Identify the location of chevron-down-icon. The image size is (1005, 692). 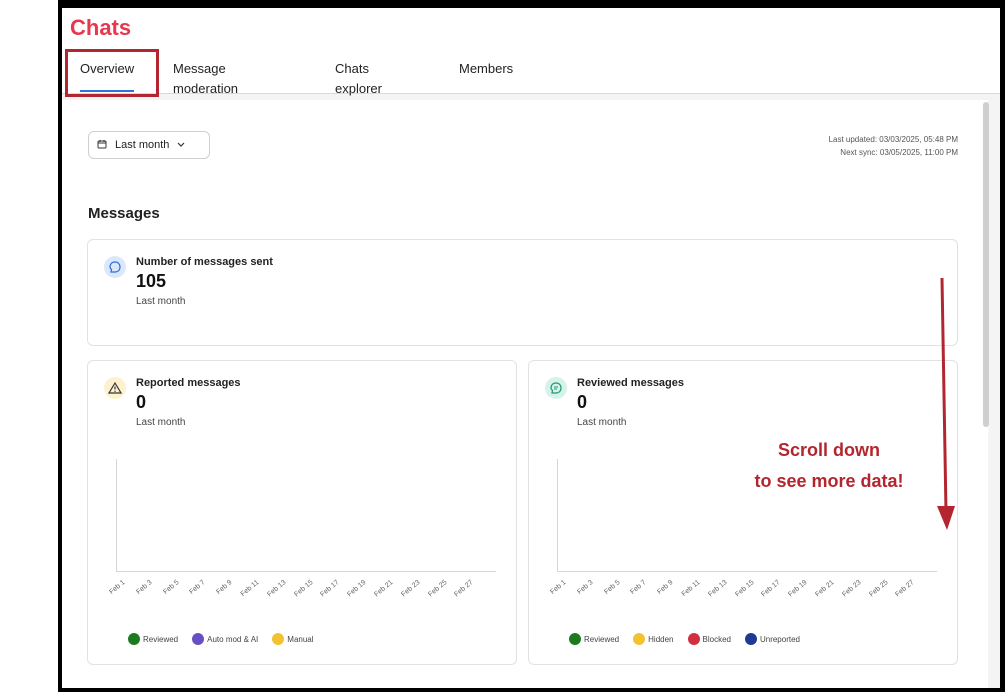
(181, 145).